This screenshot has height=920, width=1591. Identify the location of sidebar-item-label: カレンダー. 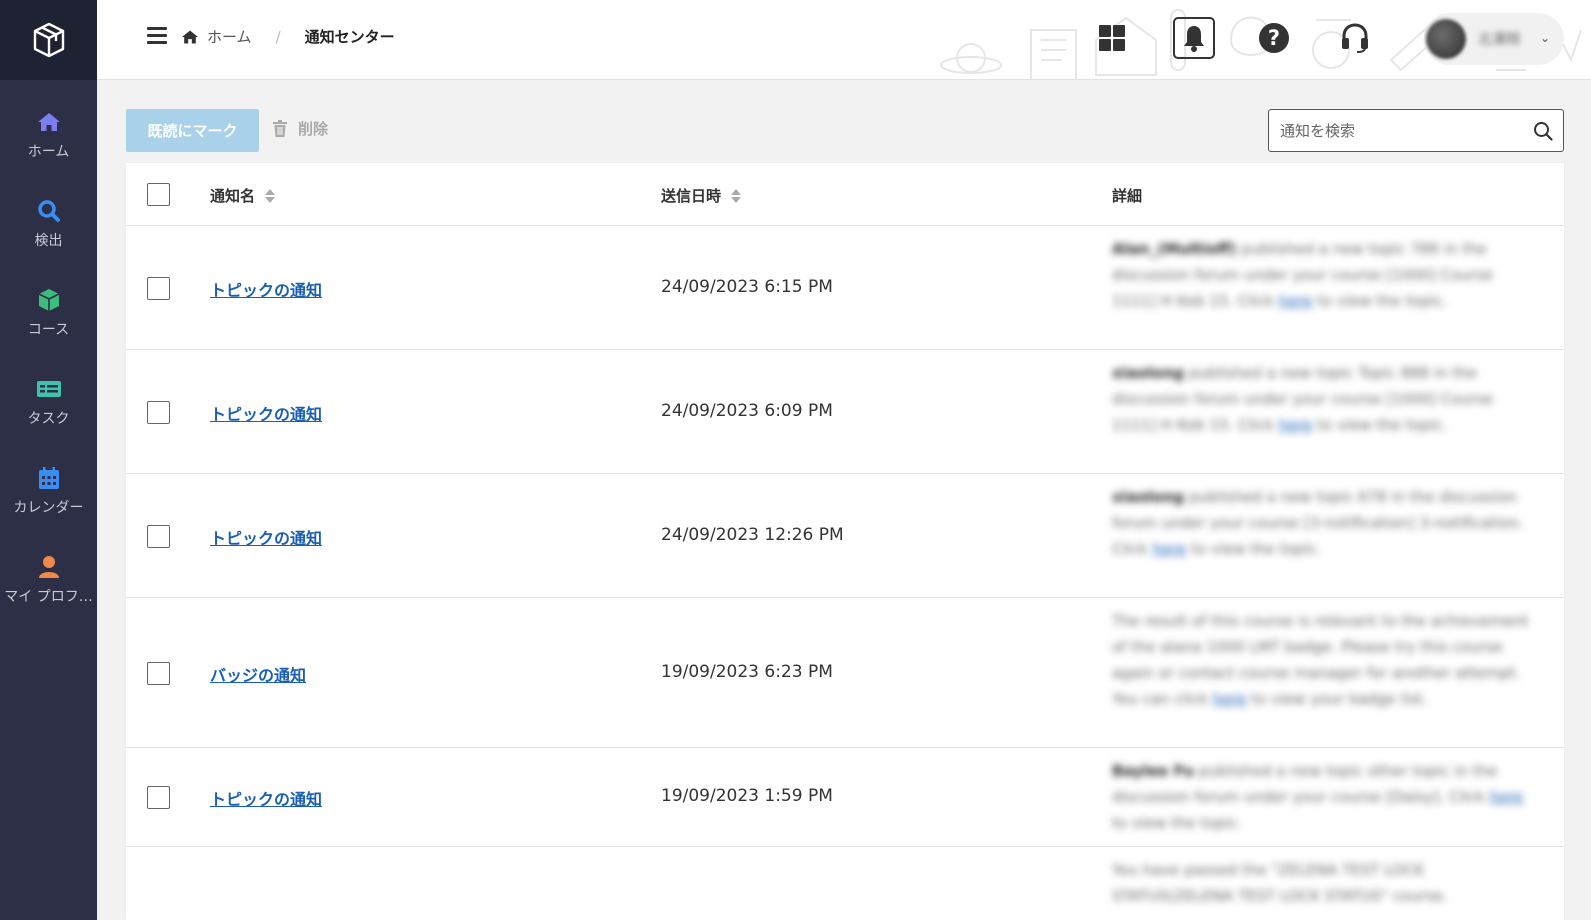
(48, 507).